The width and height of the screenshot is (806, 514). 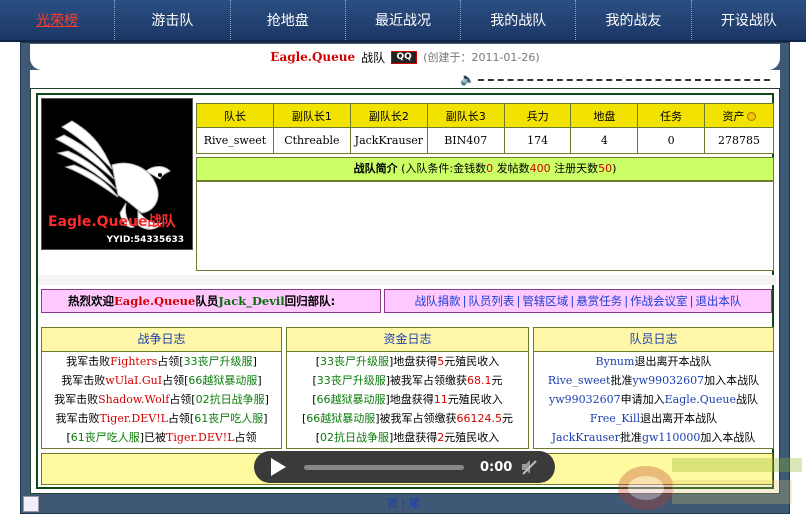 What do you see at coordinates (718, 301) in the screenshot?
I see `link-quit-team: 退出本队` at bounding box center [718, 301].